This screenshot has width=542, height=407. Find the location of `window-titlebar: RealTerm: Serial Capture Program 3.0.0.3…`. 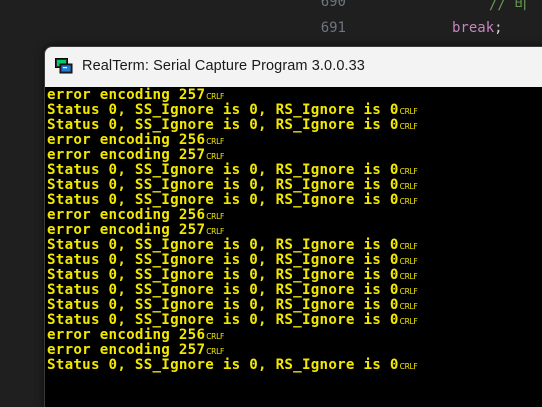

window-titlebar: RealTerm: Serial Capture Program 3.0.0.3… is located at coordinates (293, 67).